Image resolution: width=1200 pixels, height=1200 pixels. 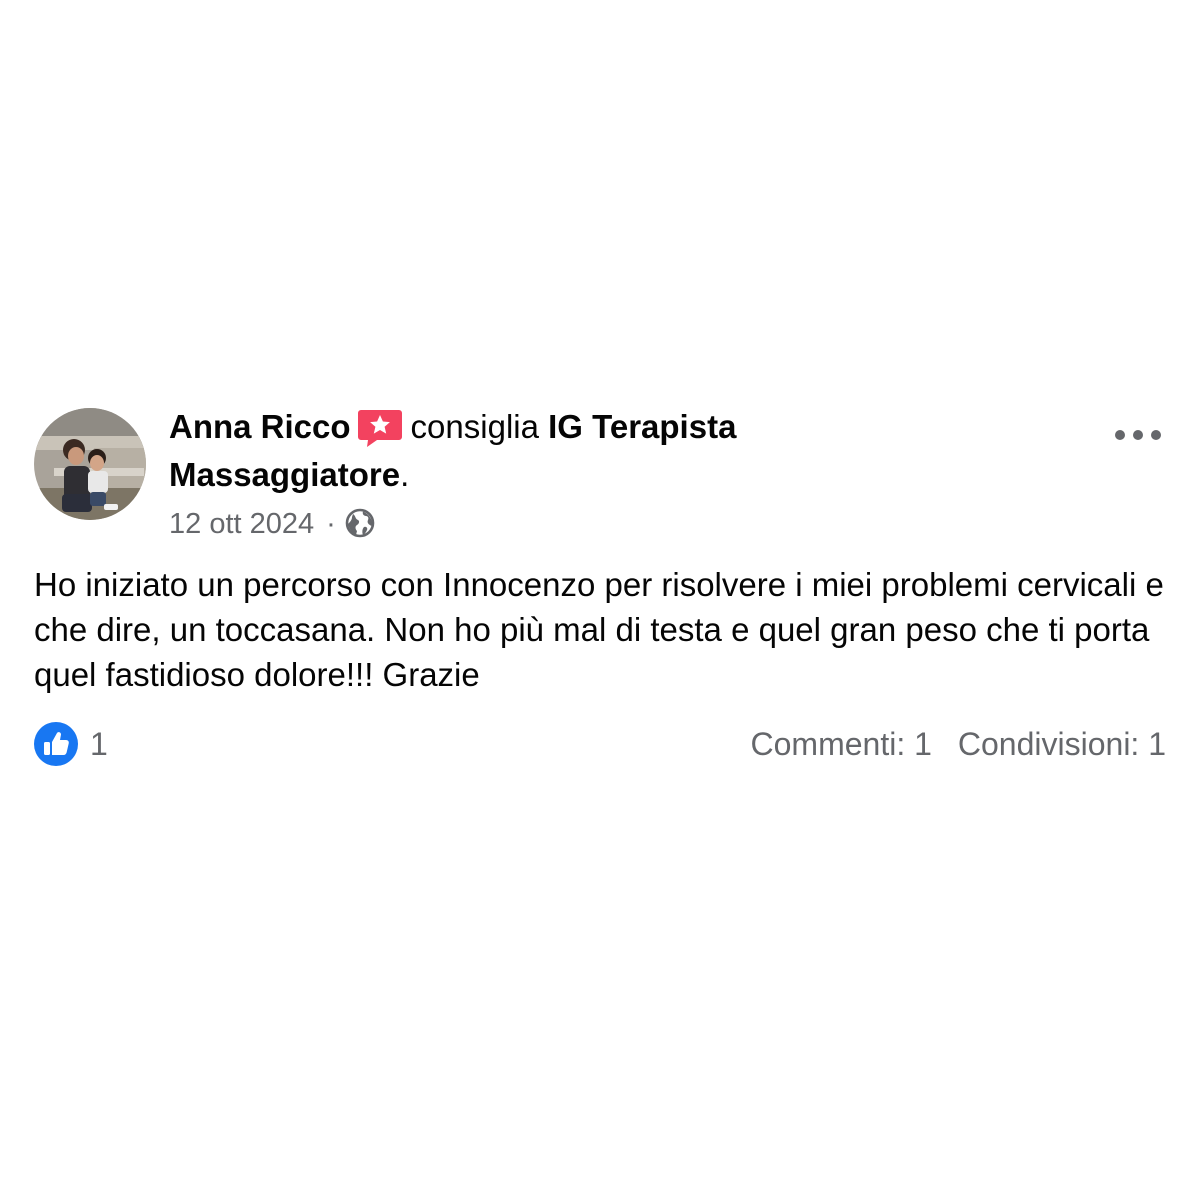 I want to click on author-name: Anna Ricco, so click(x=260, y=426).